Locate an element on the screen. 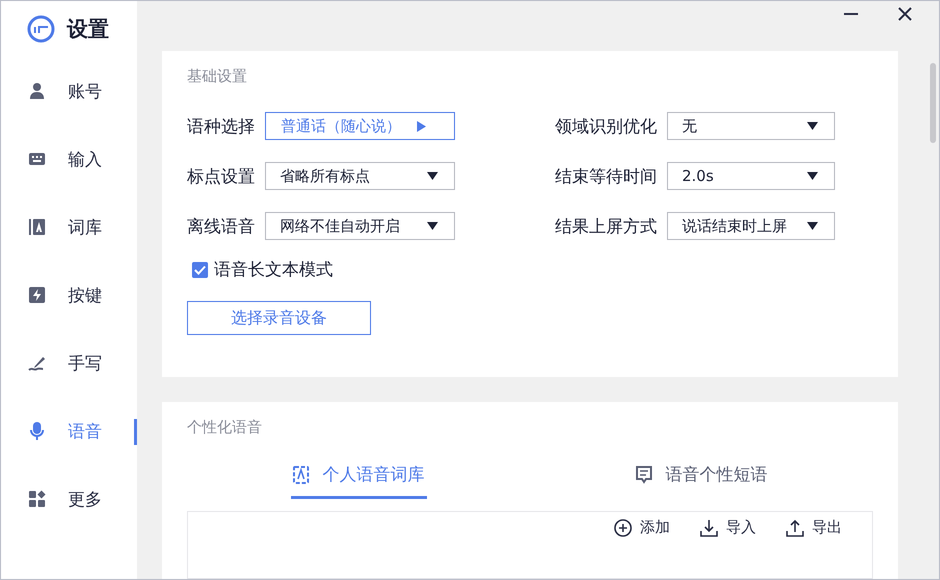 The image size is (940, 580). field-label: 标点设置 is located at coordinates (221, 177).